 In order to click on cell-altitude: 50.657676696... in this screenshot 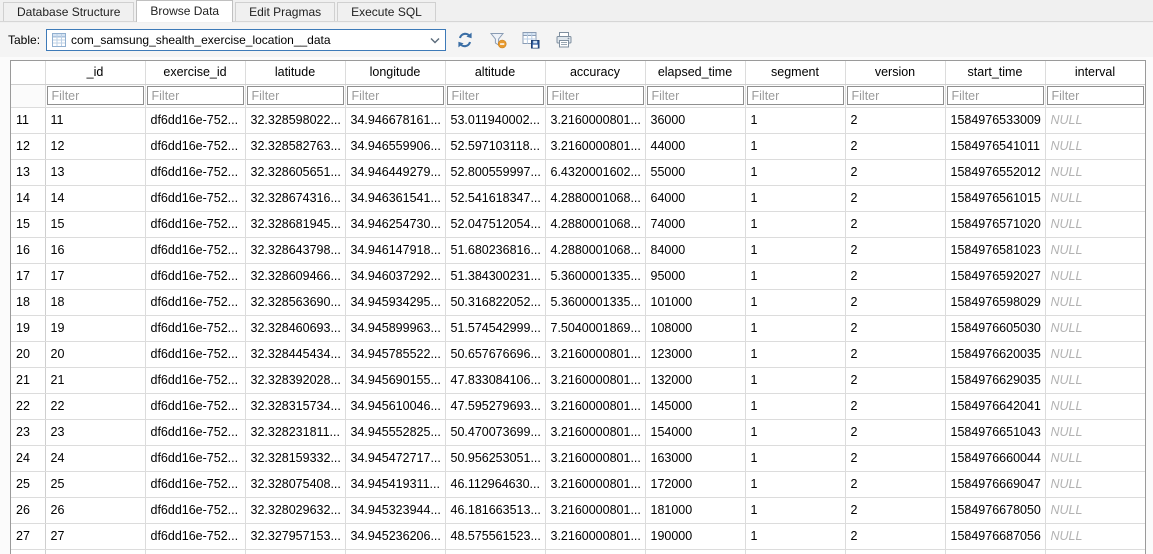, I will do `click(495, 354)`.